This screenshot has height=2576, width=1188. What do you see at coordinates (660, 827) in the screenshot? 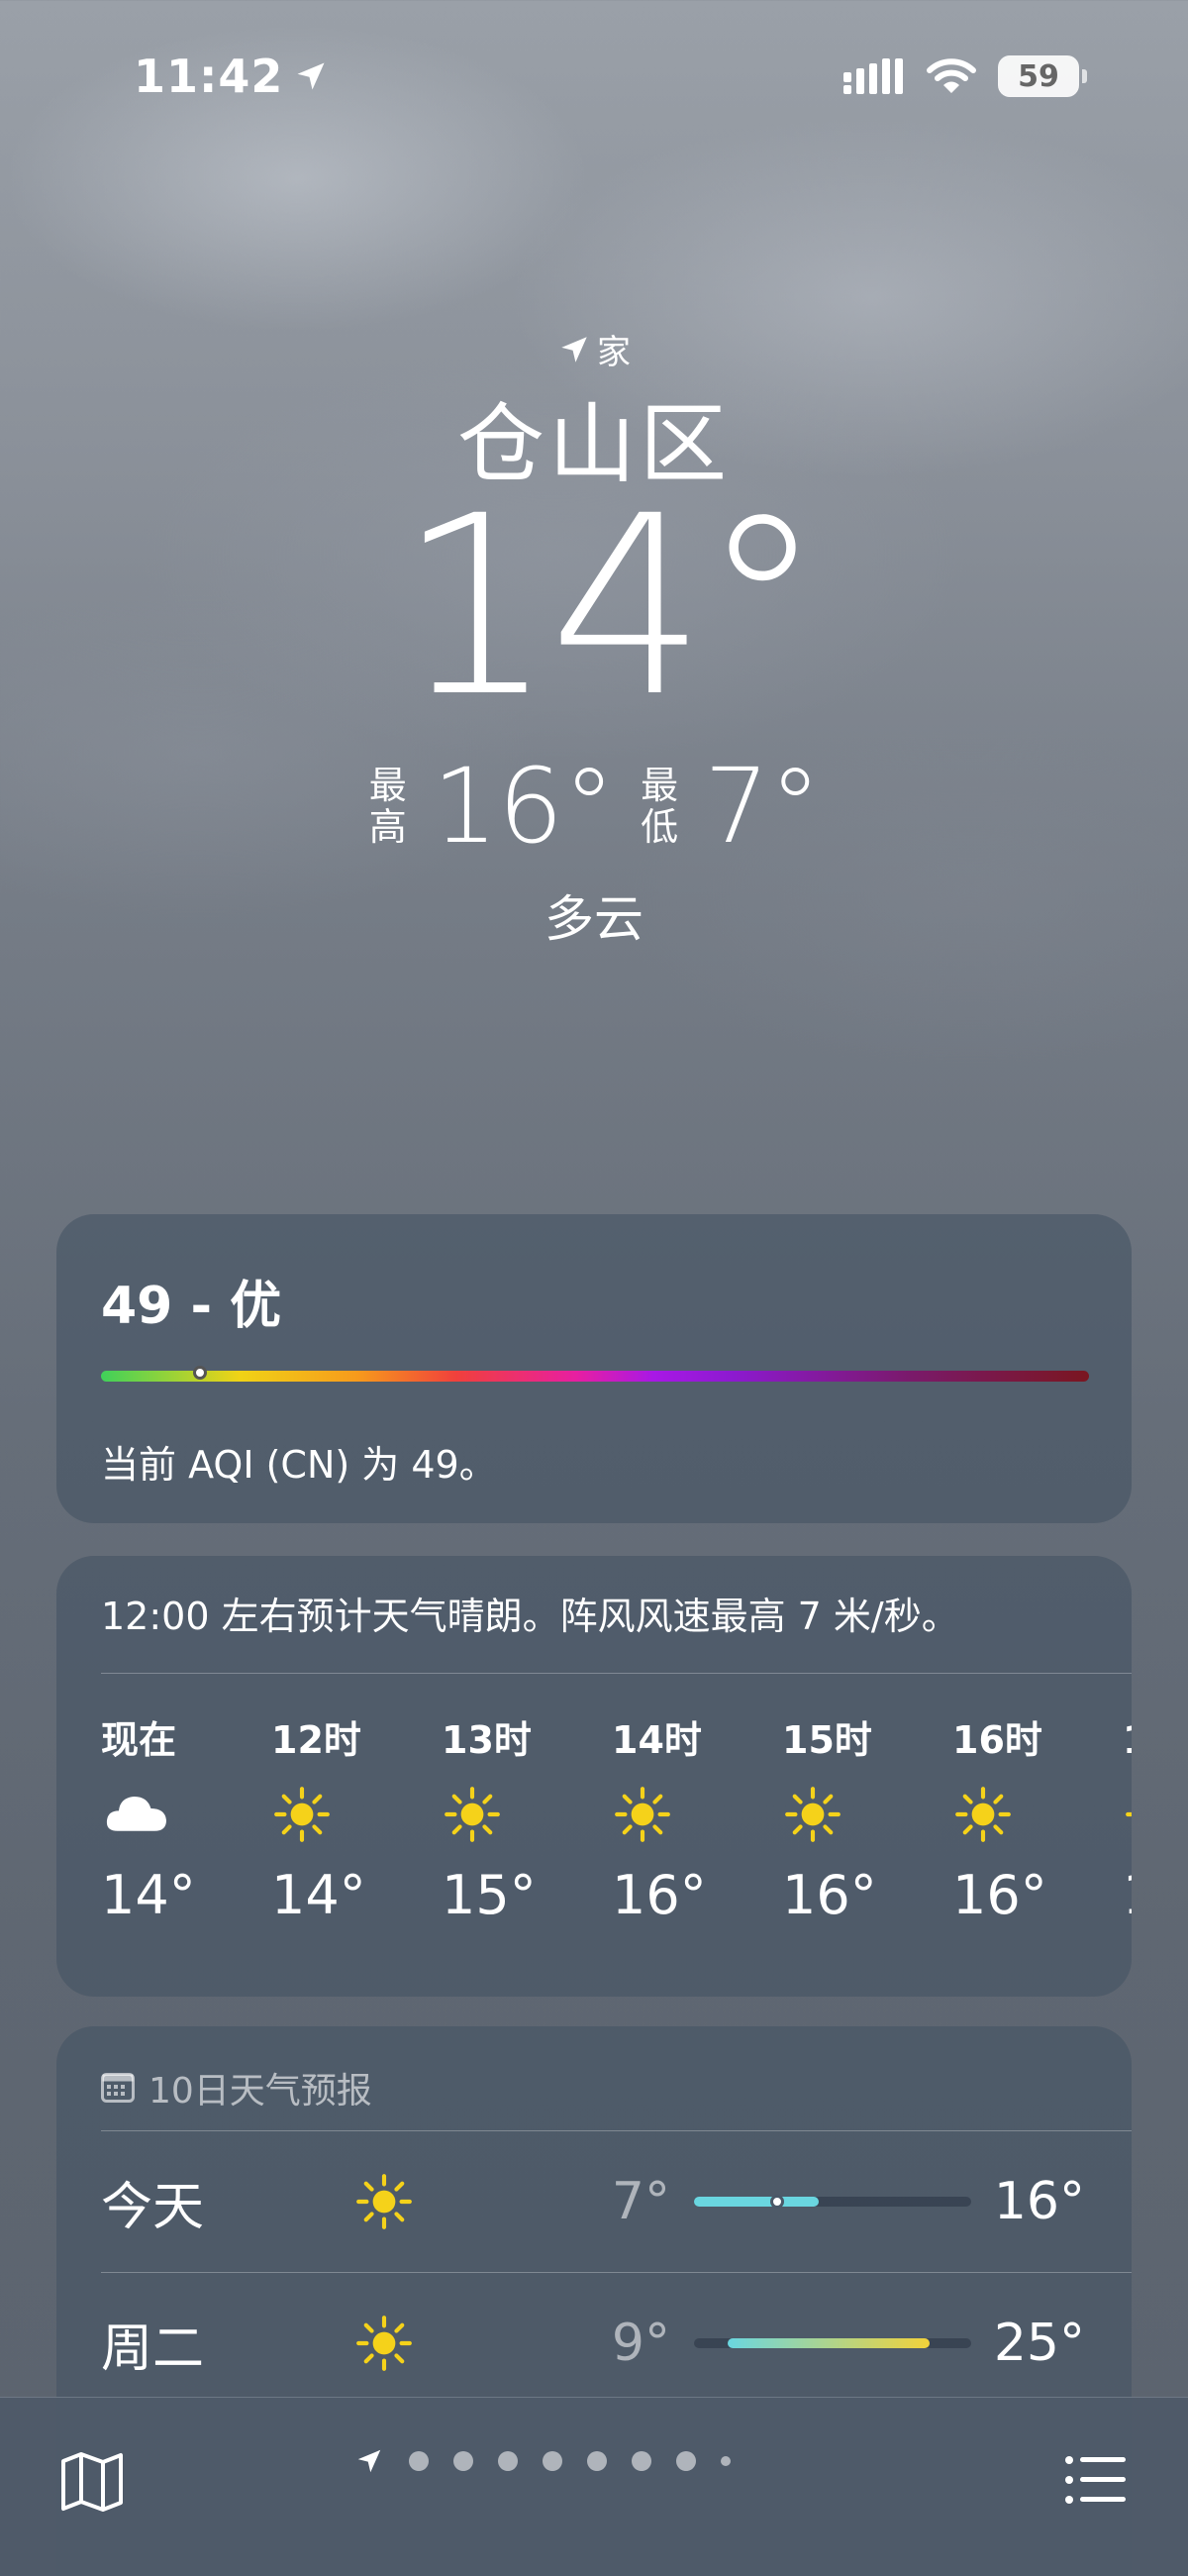
I see `low-label-line2: 低` at bounding box center [660, 827].